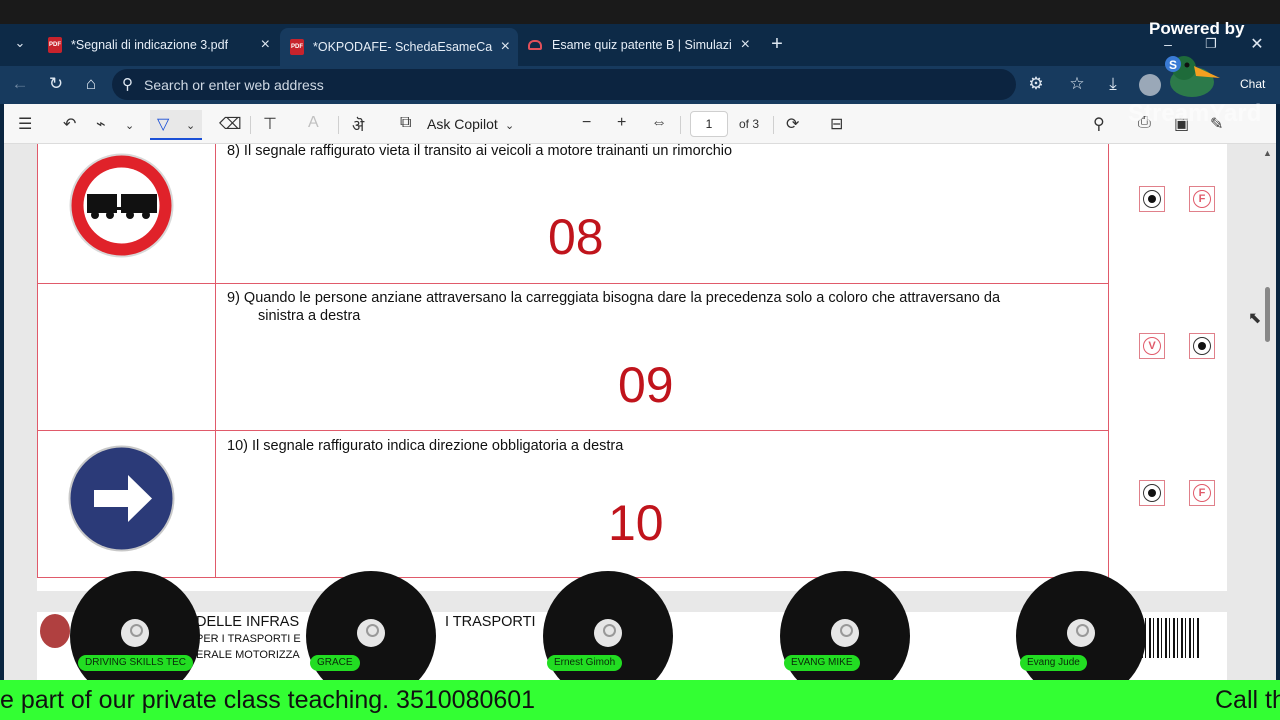 This screenshot has height=720, width=1280. What do you see at coordinates (535, 45) in the screenshot?
I see `car-icon` at bounding box center [535, 45].